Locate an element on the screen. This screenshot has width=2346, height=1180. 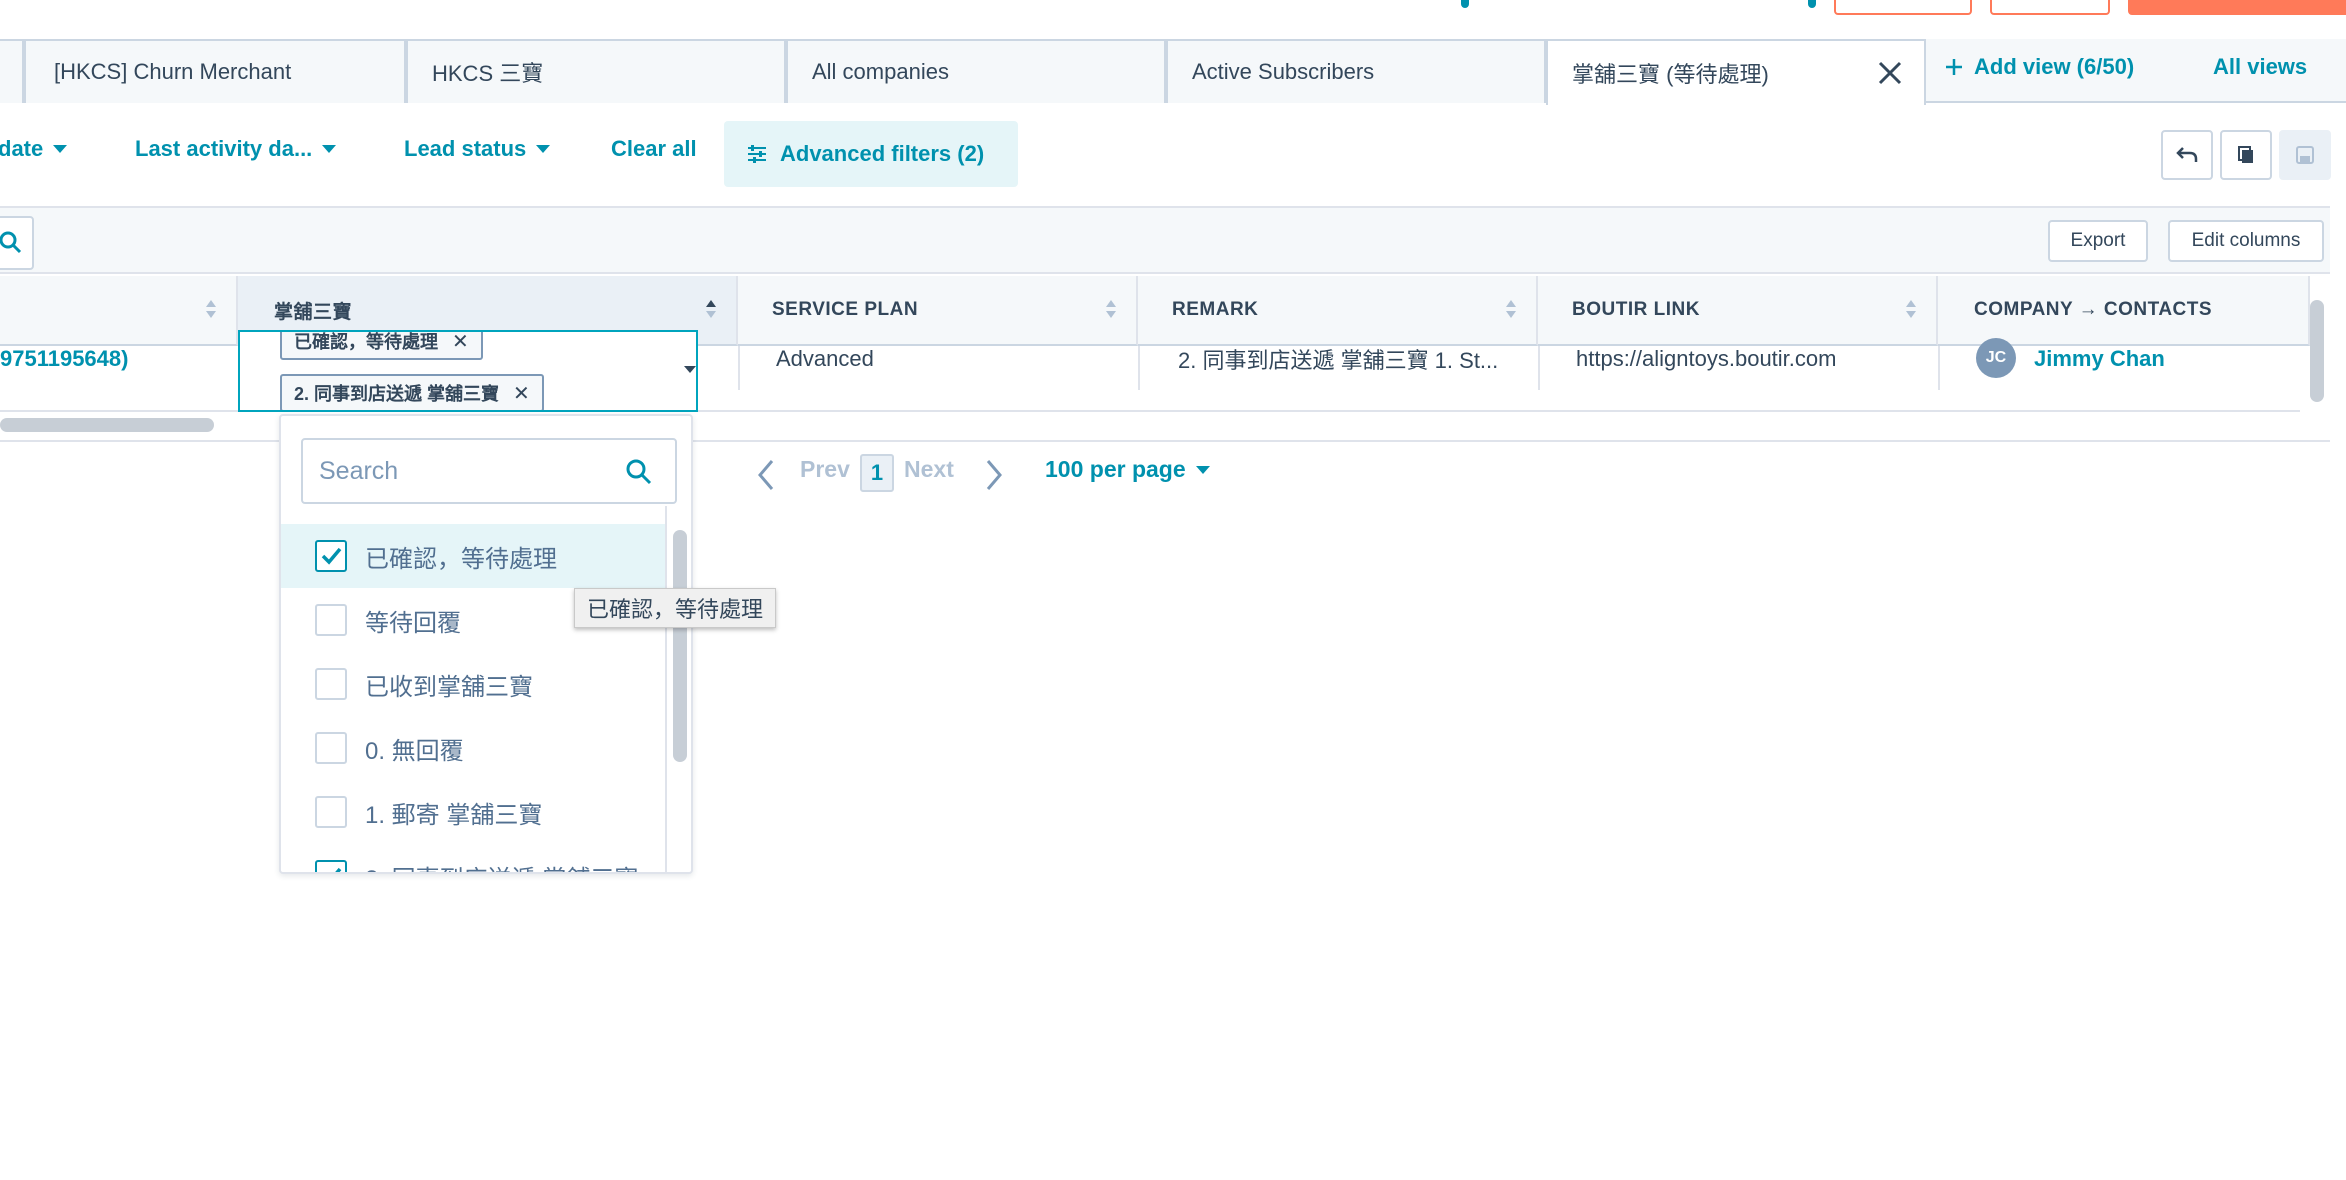
clone-button is located at coordinates (2246, 155).